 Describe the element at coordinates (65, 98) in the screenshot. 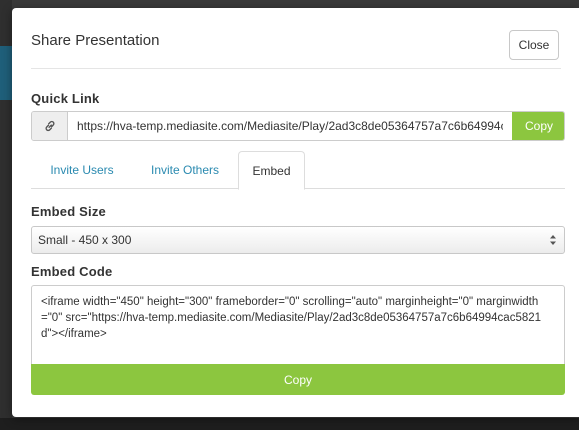

I see `quick-link-label: Quick Link` at that location.